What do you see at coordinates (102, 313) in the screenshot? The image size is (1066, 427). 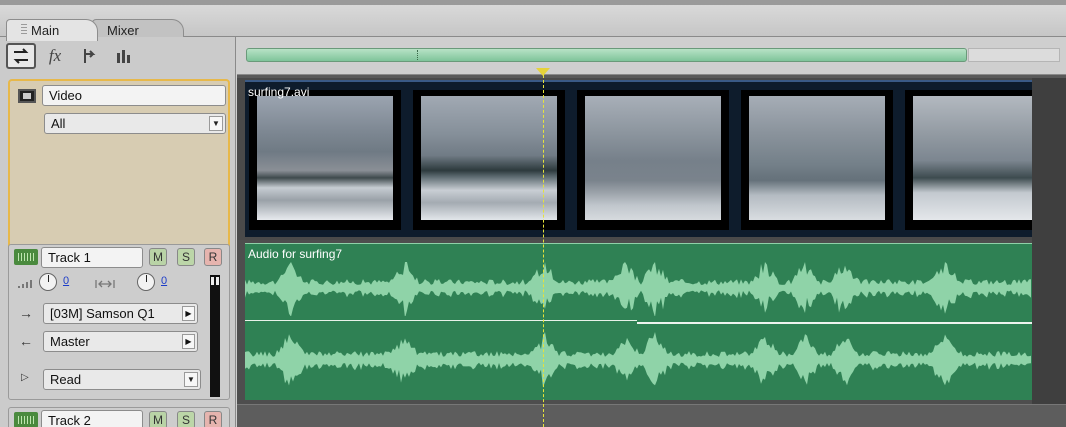 I see `input-value: [03M] Samson Q1` at bounding box center [102, 313].